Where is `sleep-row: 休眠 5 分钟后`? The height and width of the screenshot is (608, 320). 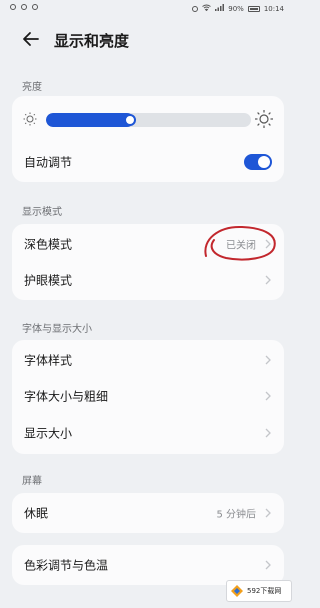
sleep-row: 休眠 5 分钟后 is located at coordinates (148, 513).